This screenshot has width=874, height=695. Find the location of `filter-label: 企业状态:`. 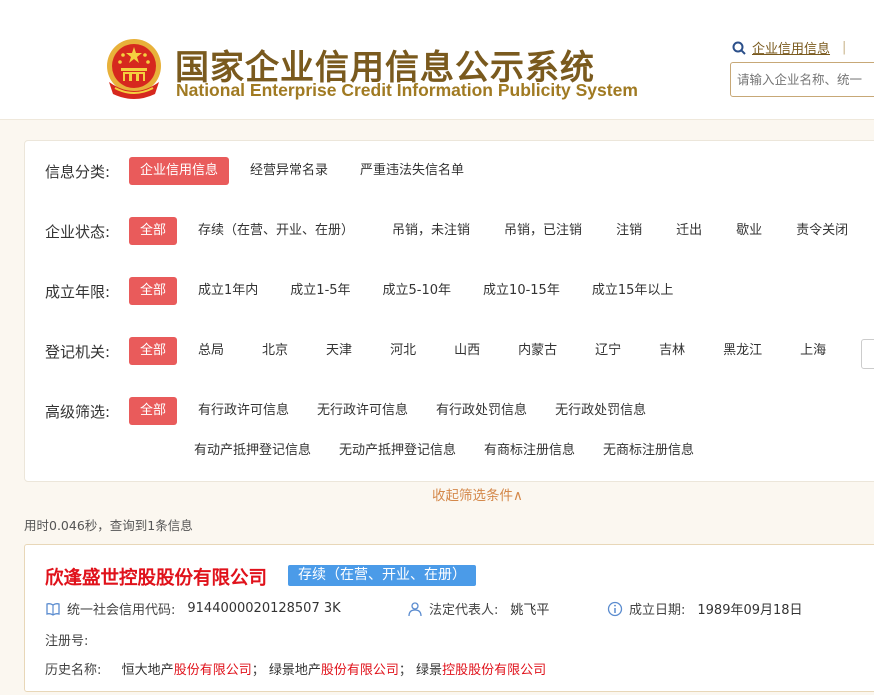

filter-label: 企业状态: is located at coordinates (78, 231).